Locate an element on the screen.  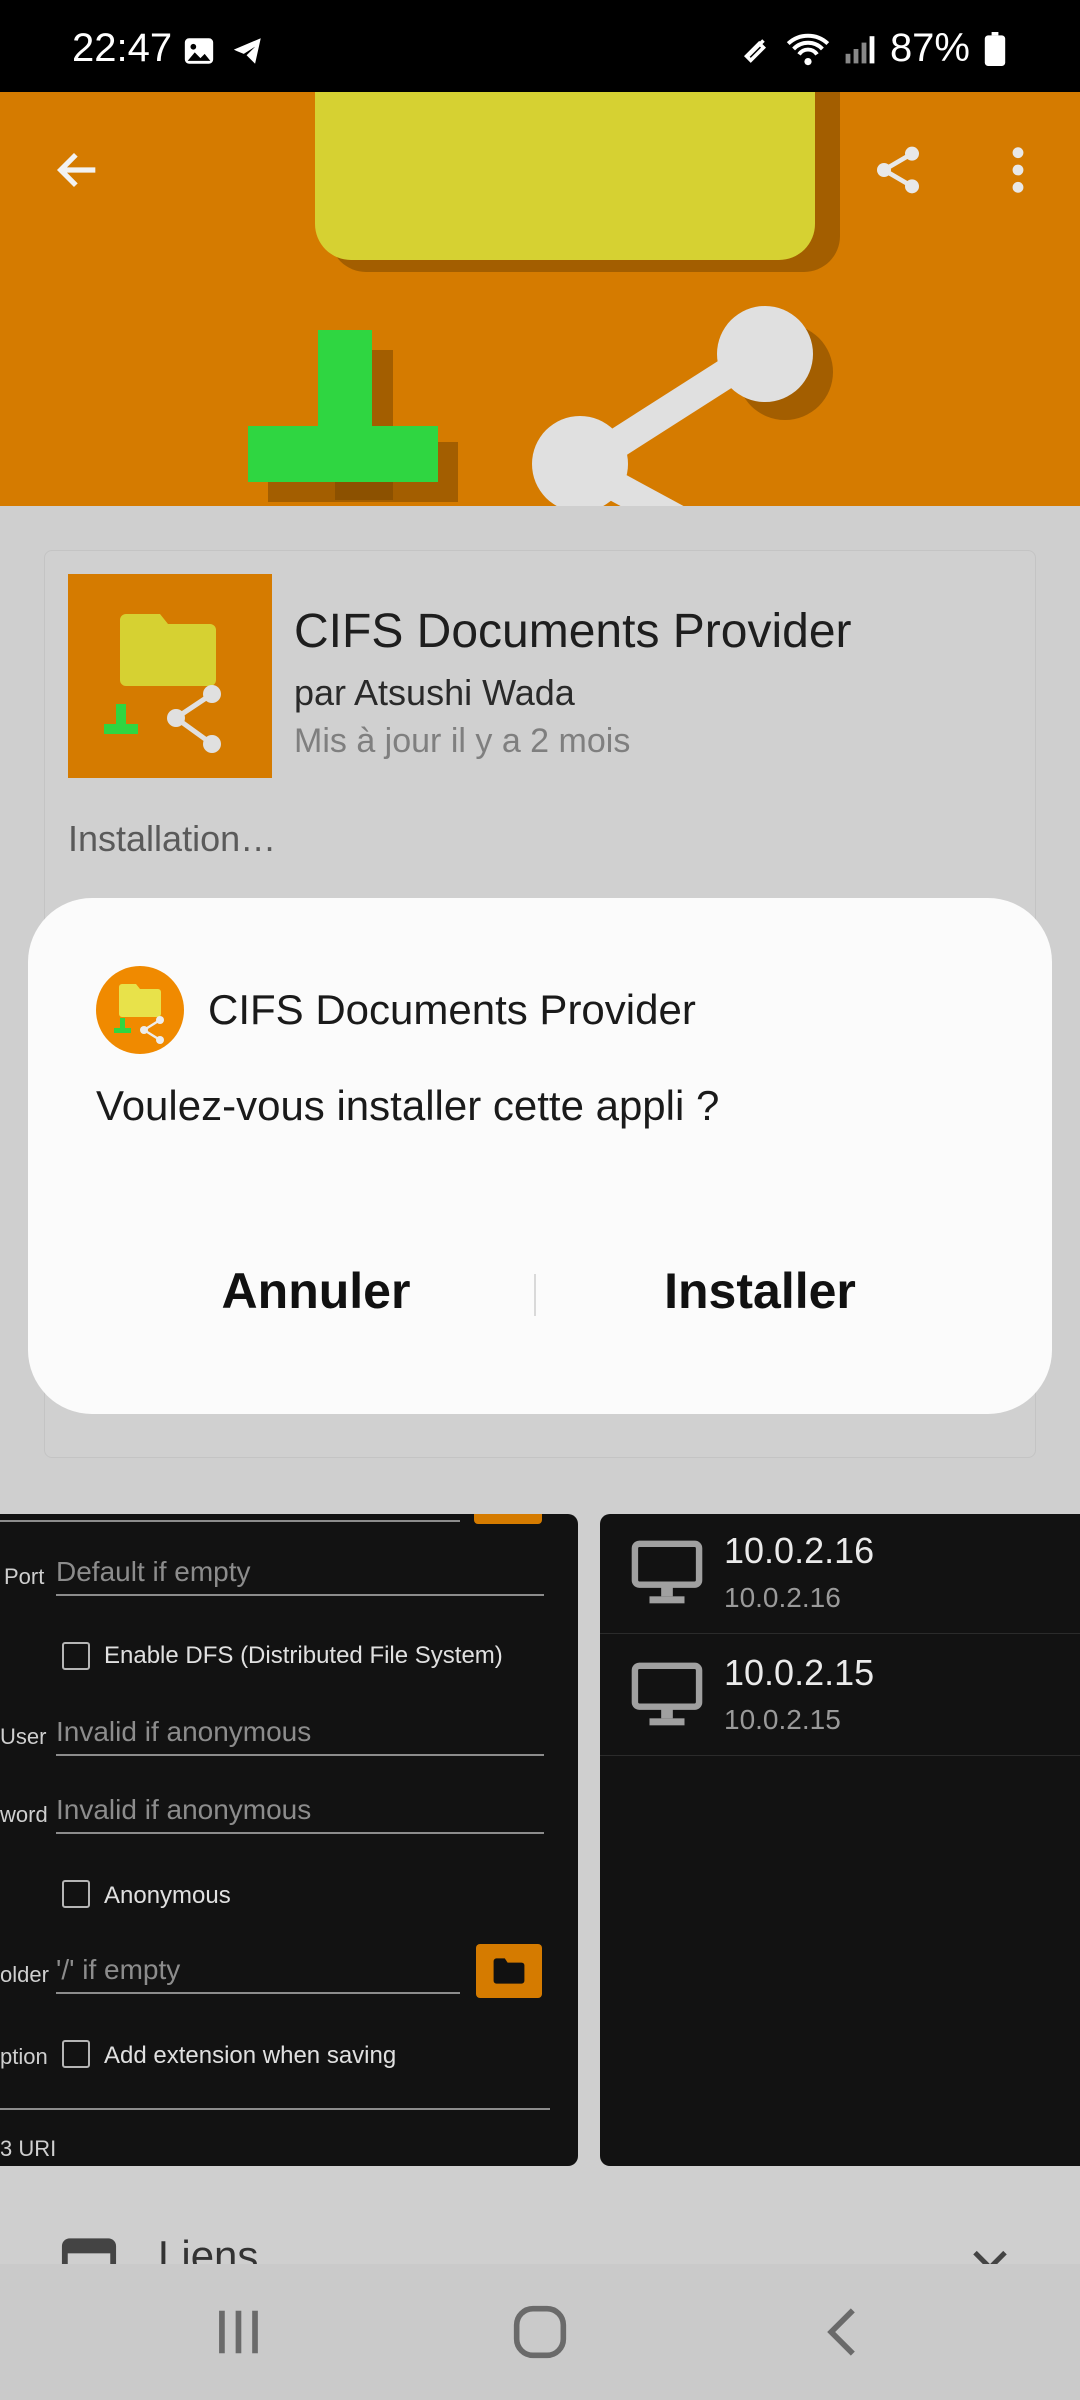
status-bar: 22:47 87% is located at coordinates (540, 46).